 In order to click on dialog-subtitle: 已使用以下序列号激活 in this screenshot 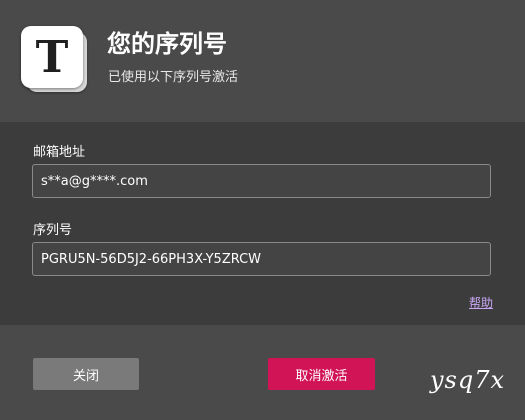, I will do `click(173, 77)`.